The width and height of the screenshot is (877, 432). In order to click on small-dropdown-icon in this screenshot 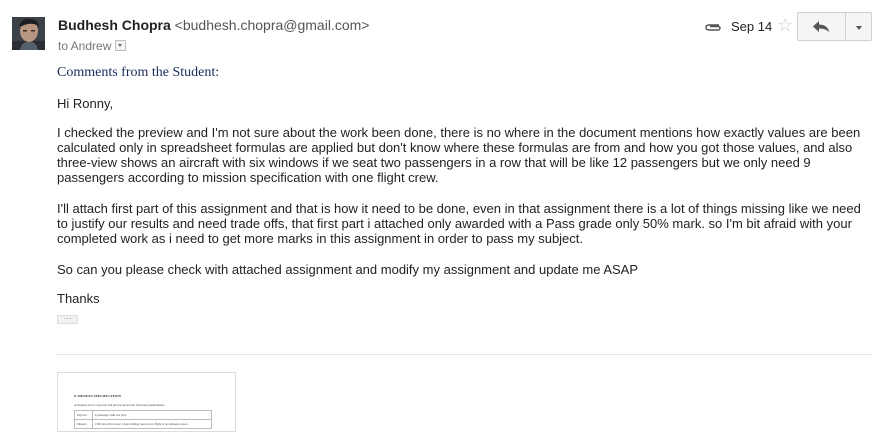, I will do `click(121, 45)`.